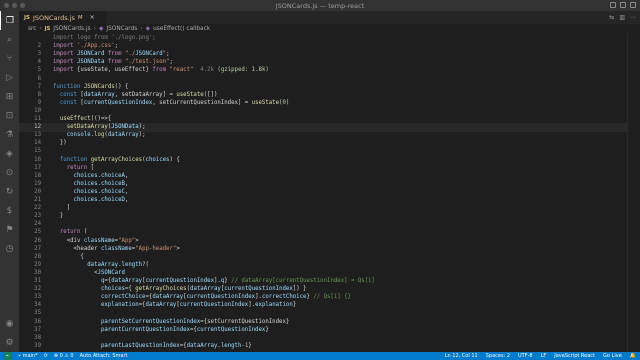 This screenshot has width=640, height=360. I want to click on close-tab-icon: ×, so click(92, 17).